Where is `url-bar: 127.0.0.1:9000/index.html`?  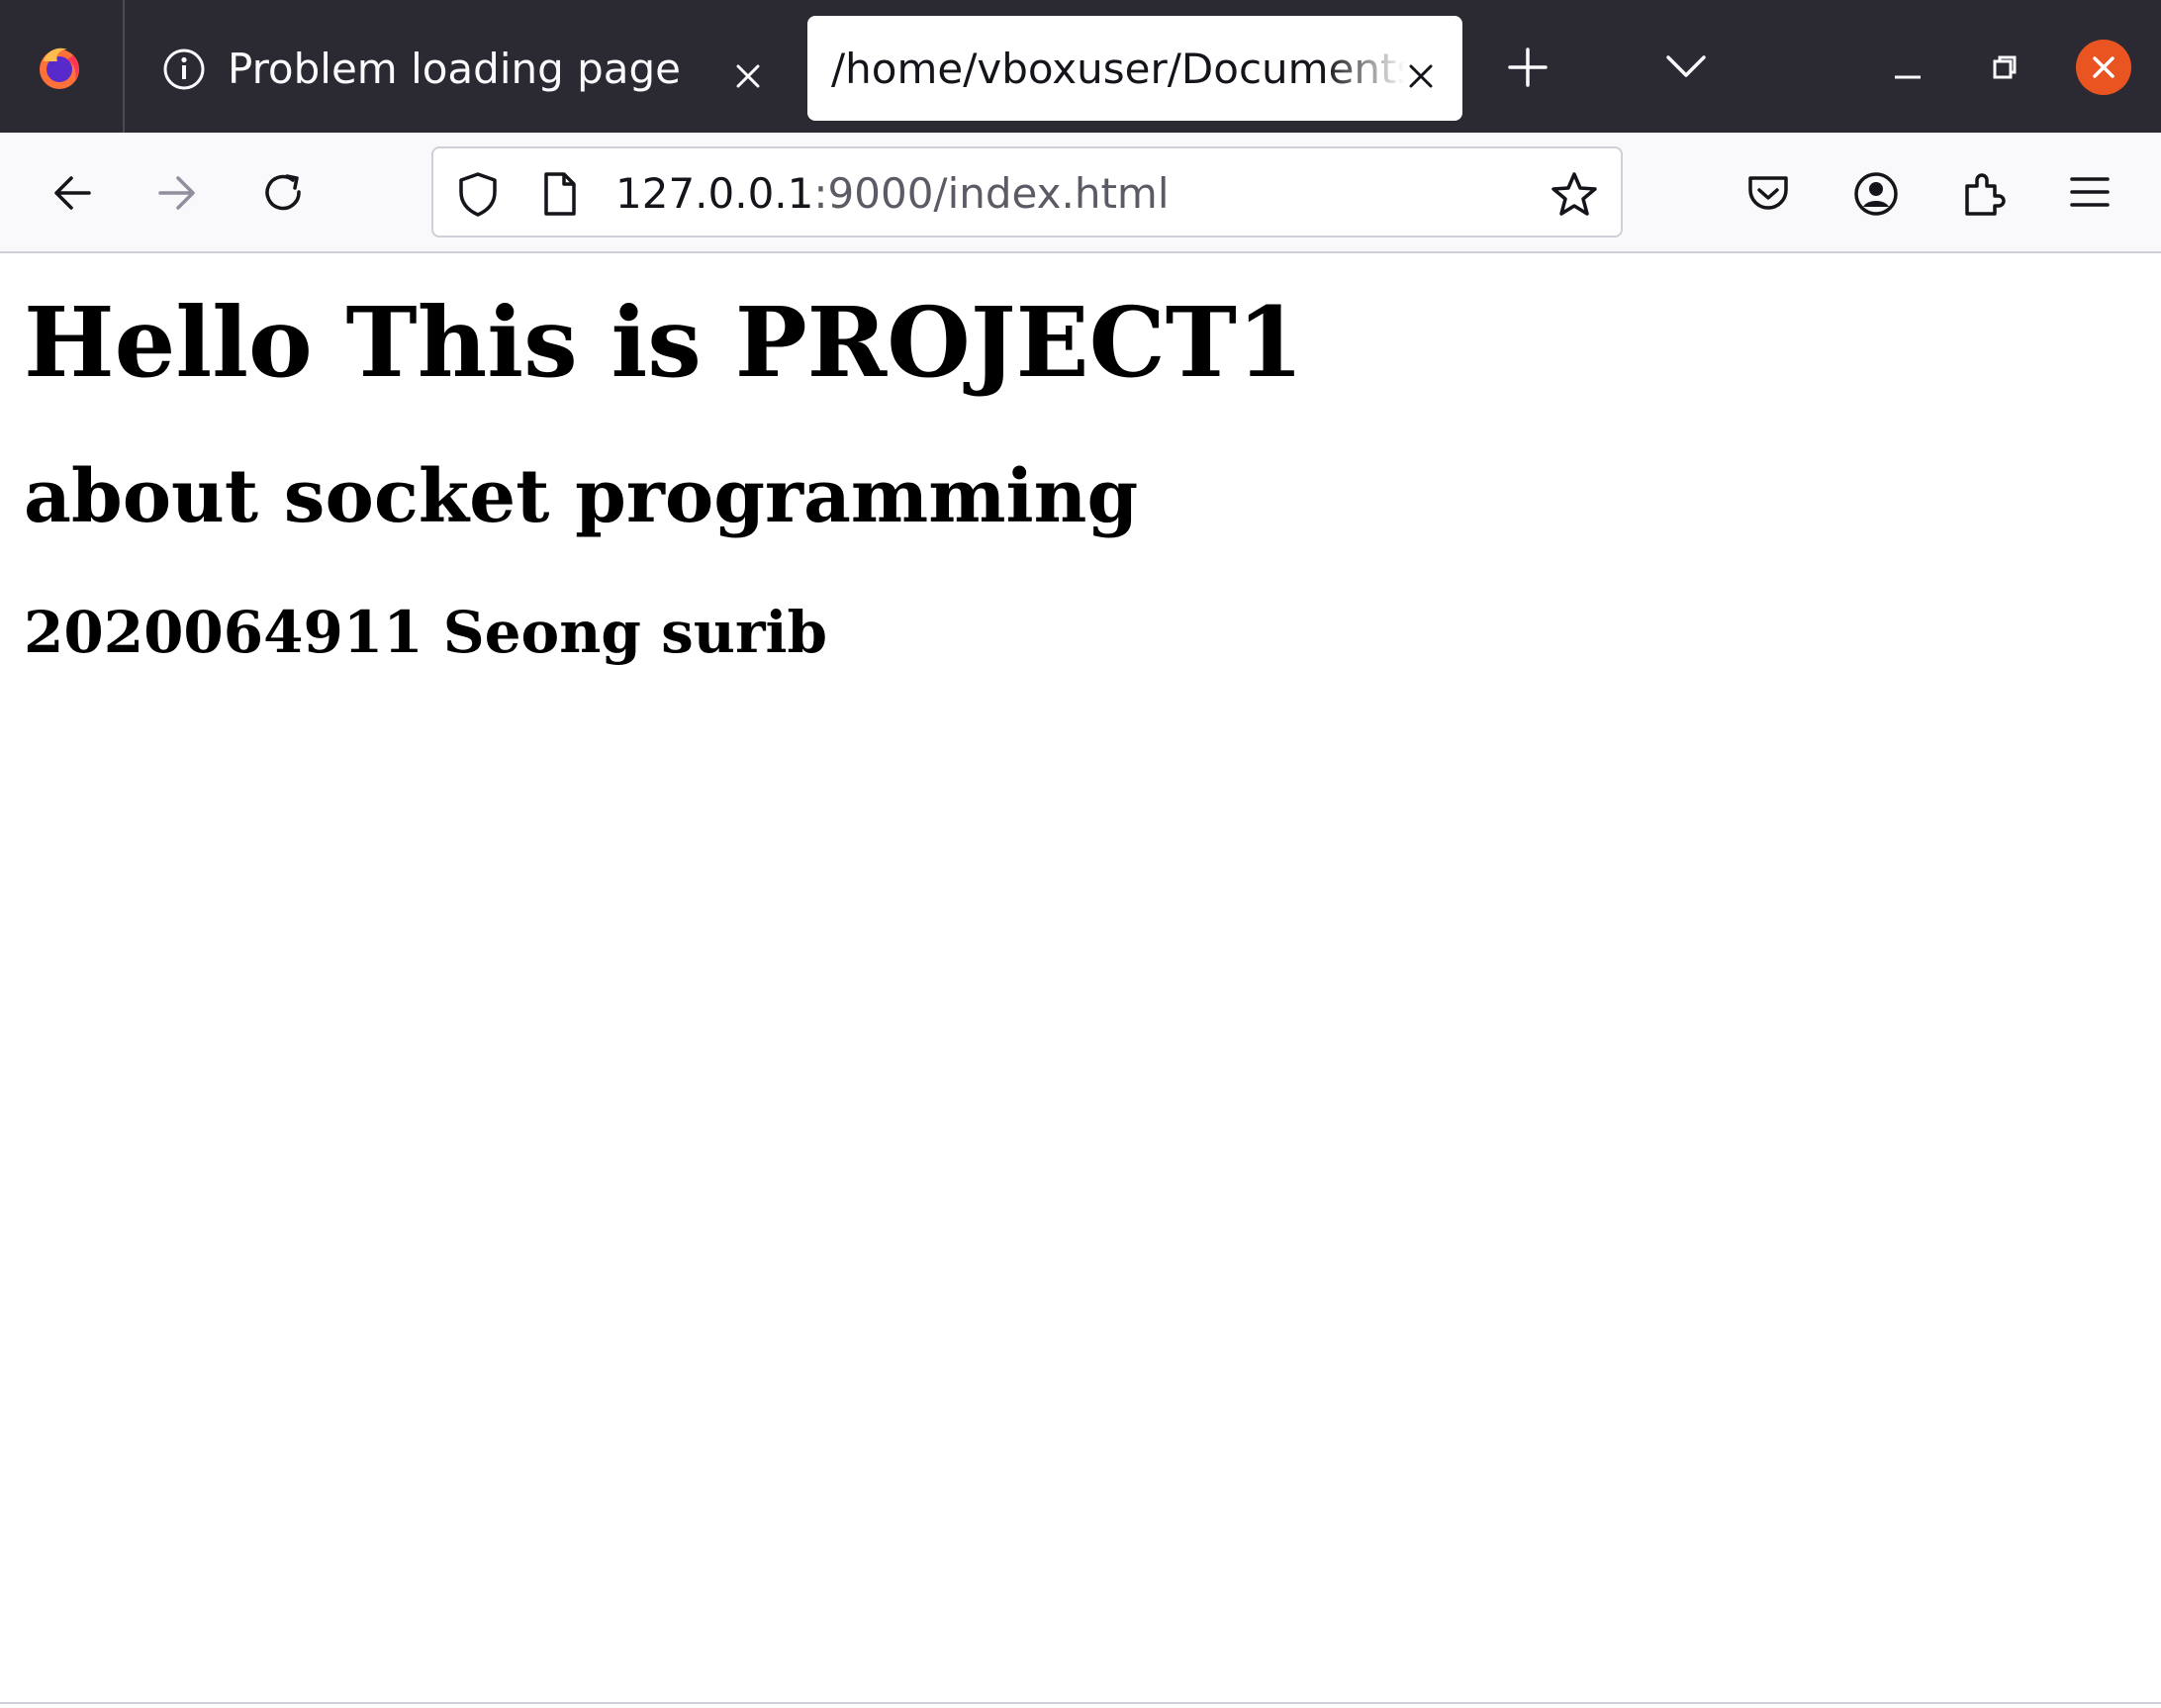 url-bar: 127.0.0.1:9000/index.html is located at coordinates (1027, 191).